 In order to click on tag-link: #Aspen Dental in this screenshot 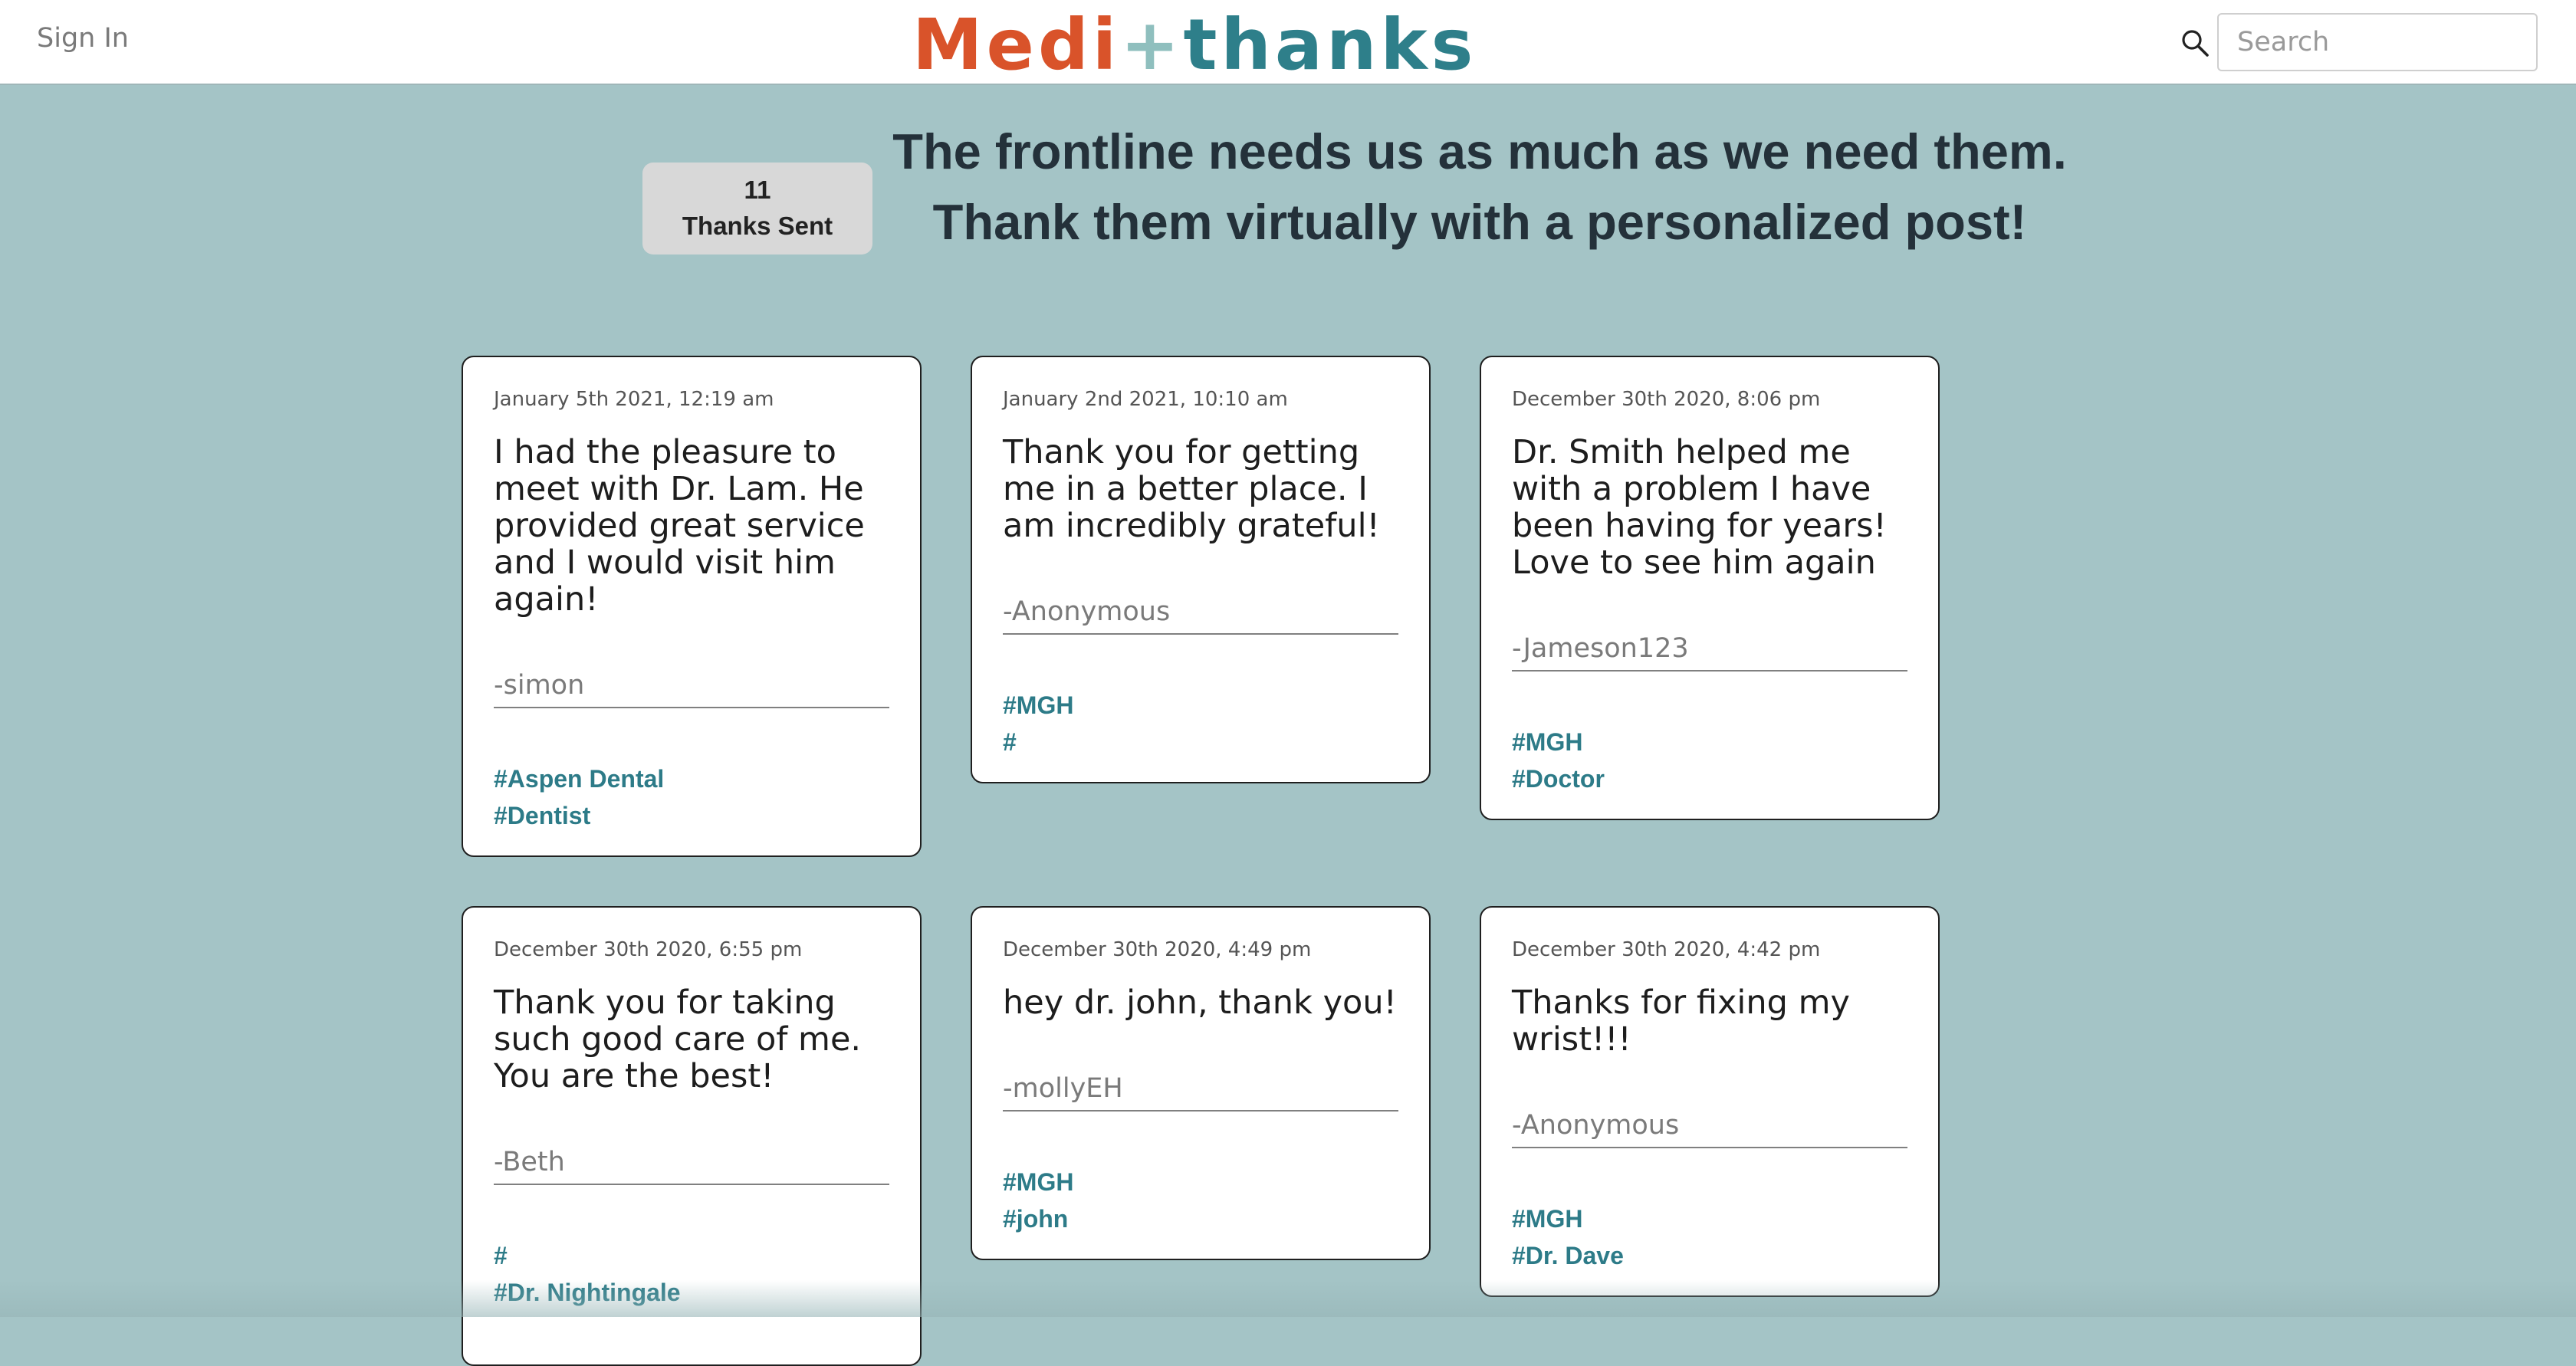, I will do `click(579, 778)`.